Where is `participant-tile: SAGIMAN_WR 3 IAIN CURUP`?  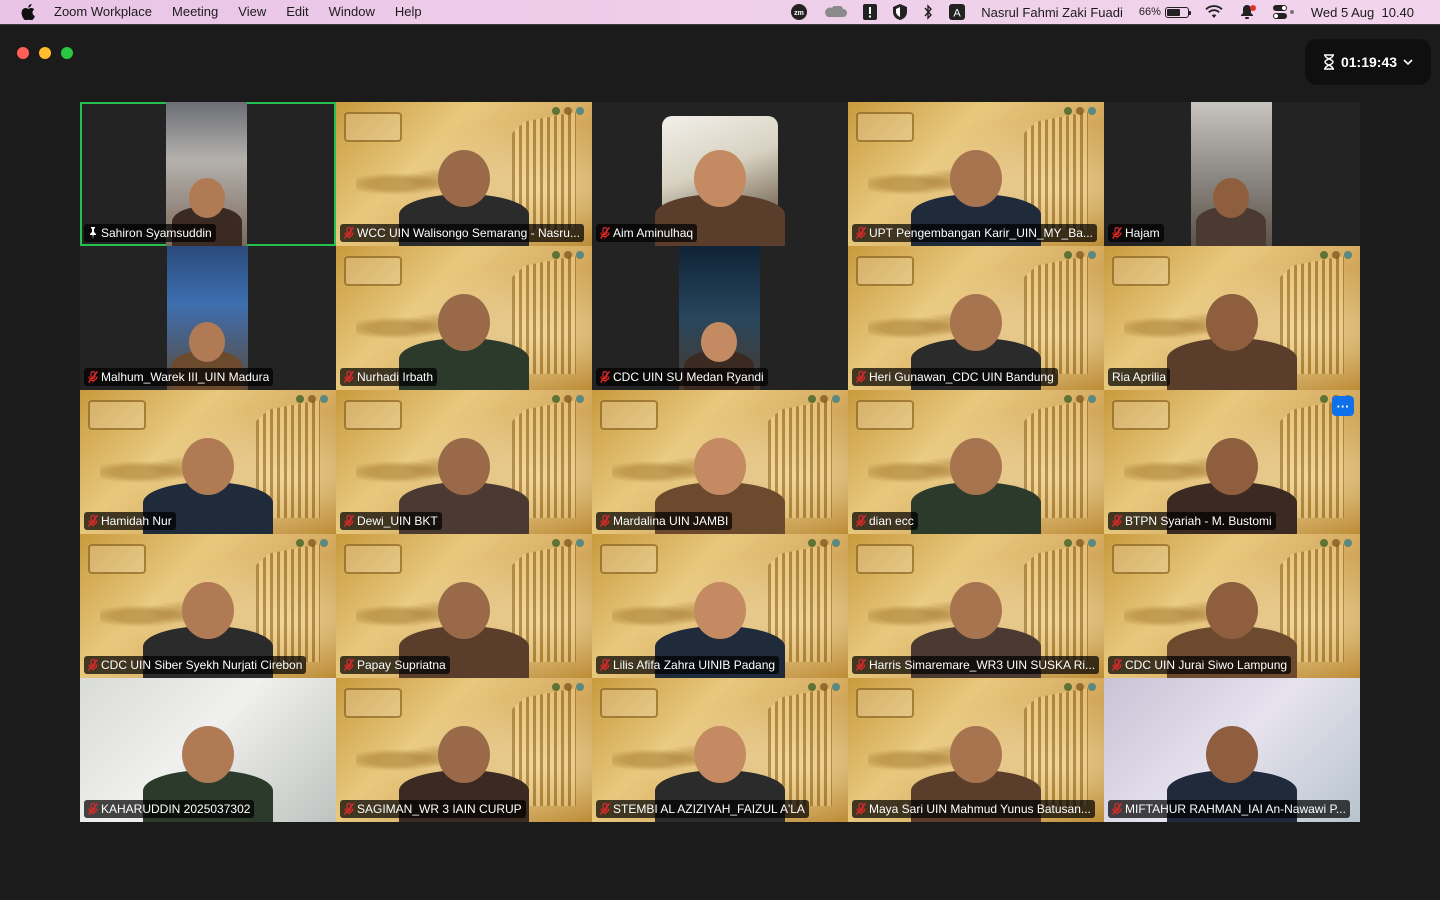
participant-tile: SAGIMAN_WR 3 IAIN CURUP is located at coordinates (464, 750).